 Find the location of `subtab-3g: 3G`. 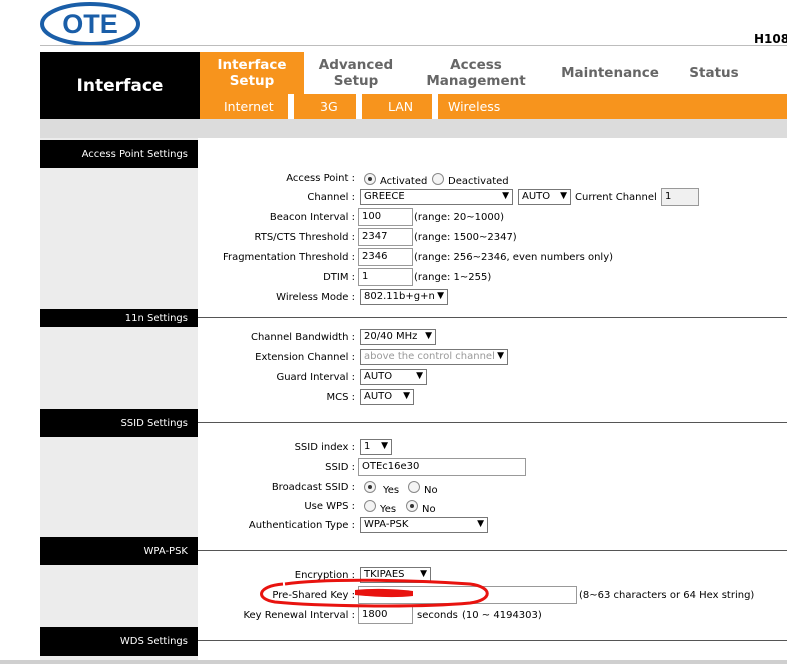

subtab-3g: 3G is located at coordinates (329, 106).